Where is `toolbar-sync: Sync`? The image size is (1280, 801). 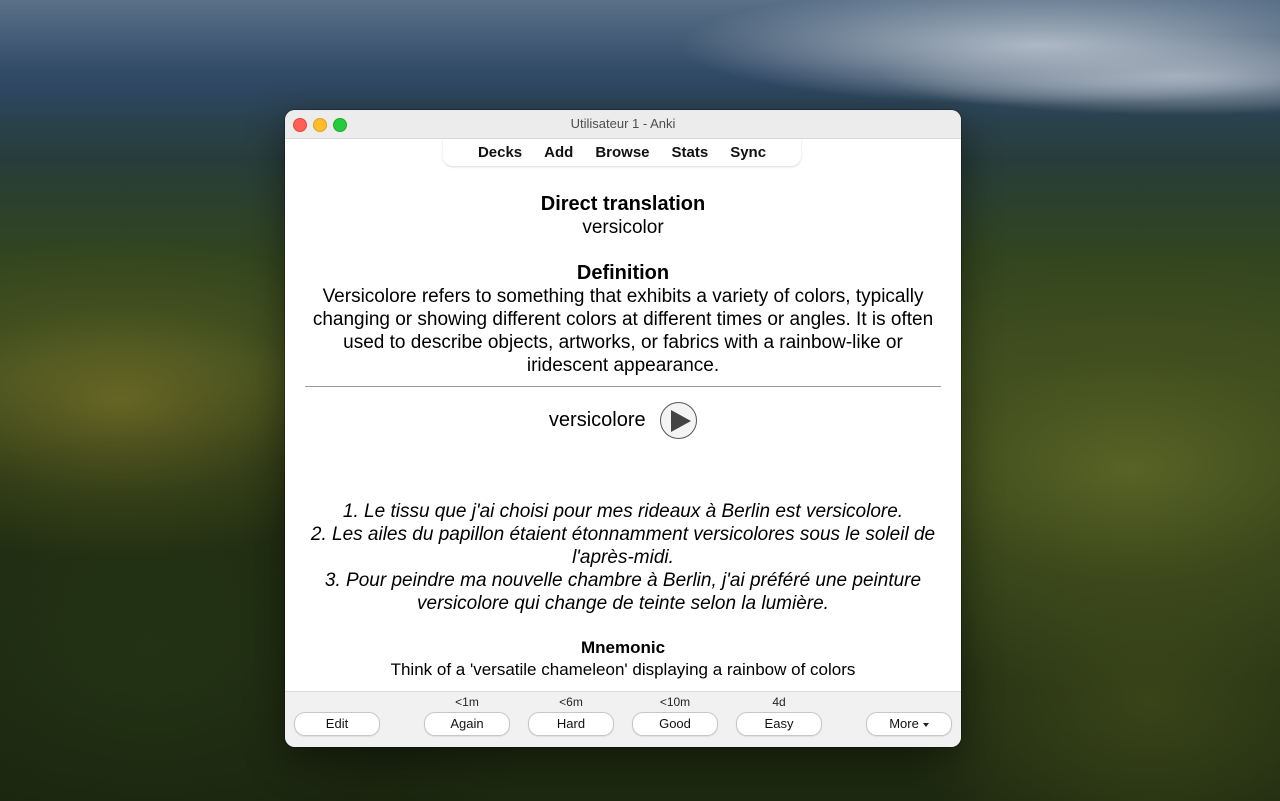
toolbar-sync: Sync is located at coordinates (748, 152).